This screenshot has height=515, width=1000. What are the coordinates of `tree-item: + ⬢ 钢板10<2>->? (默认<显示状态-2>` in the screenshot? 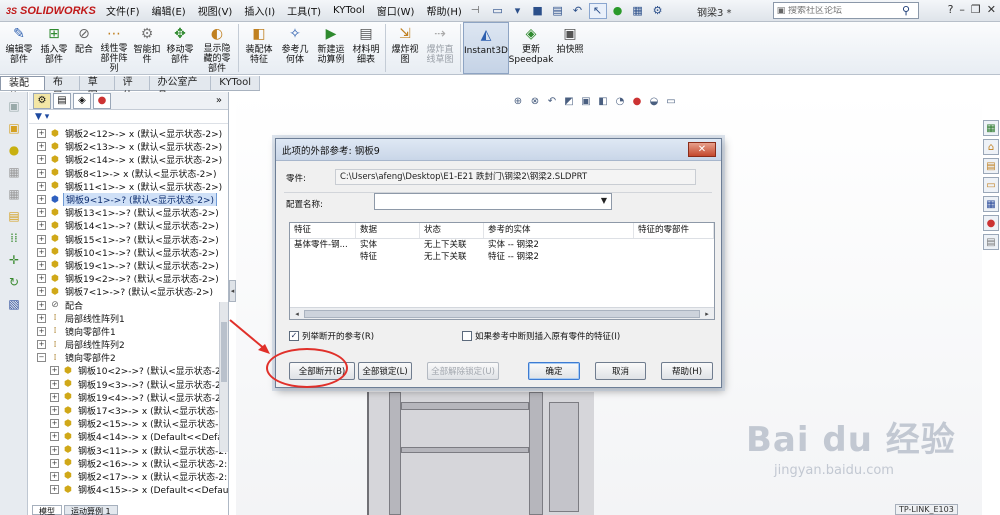 It's located at (128, 370).